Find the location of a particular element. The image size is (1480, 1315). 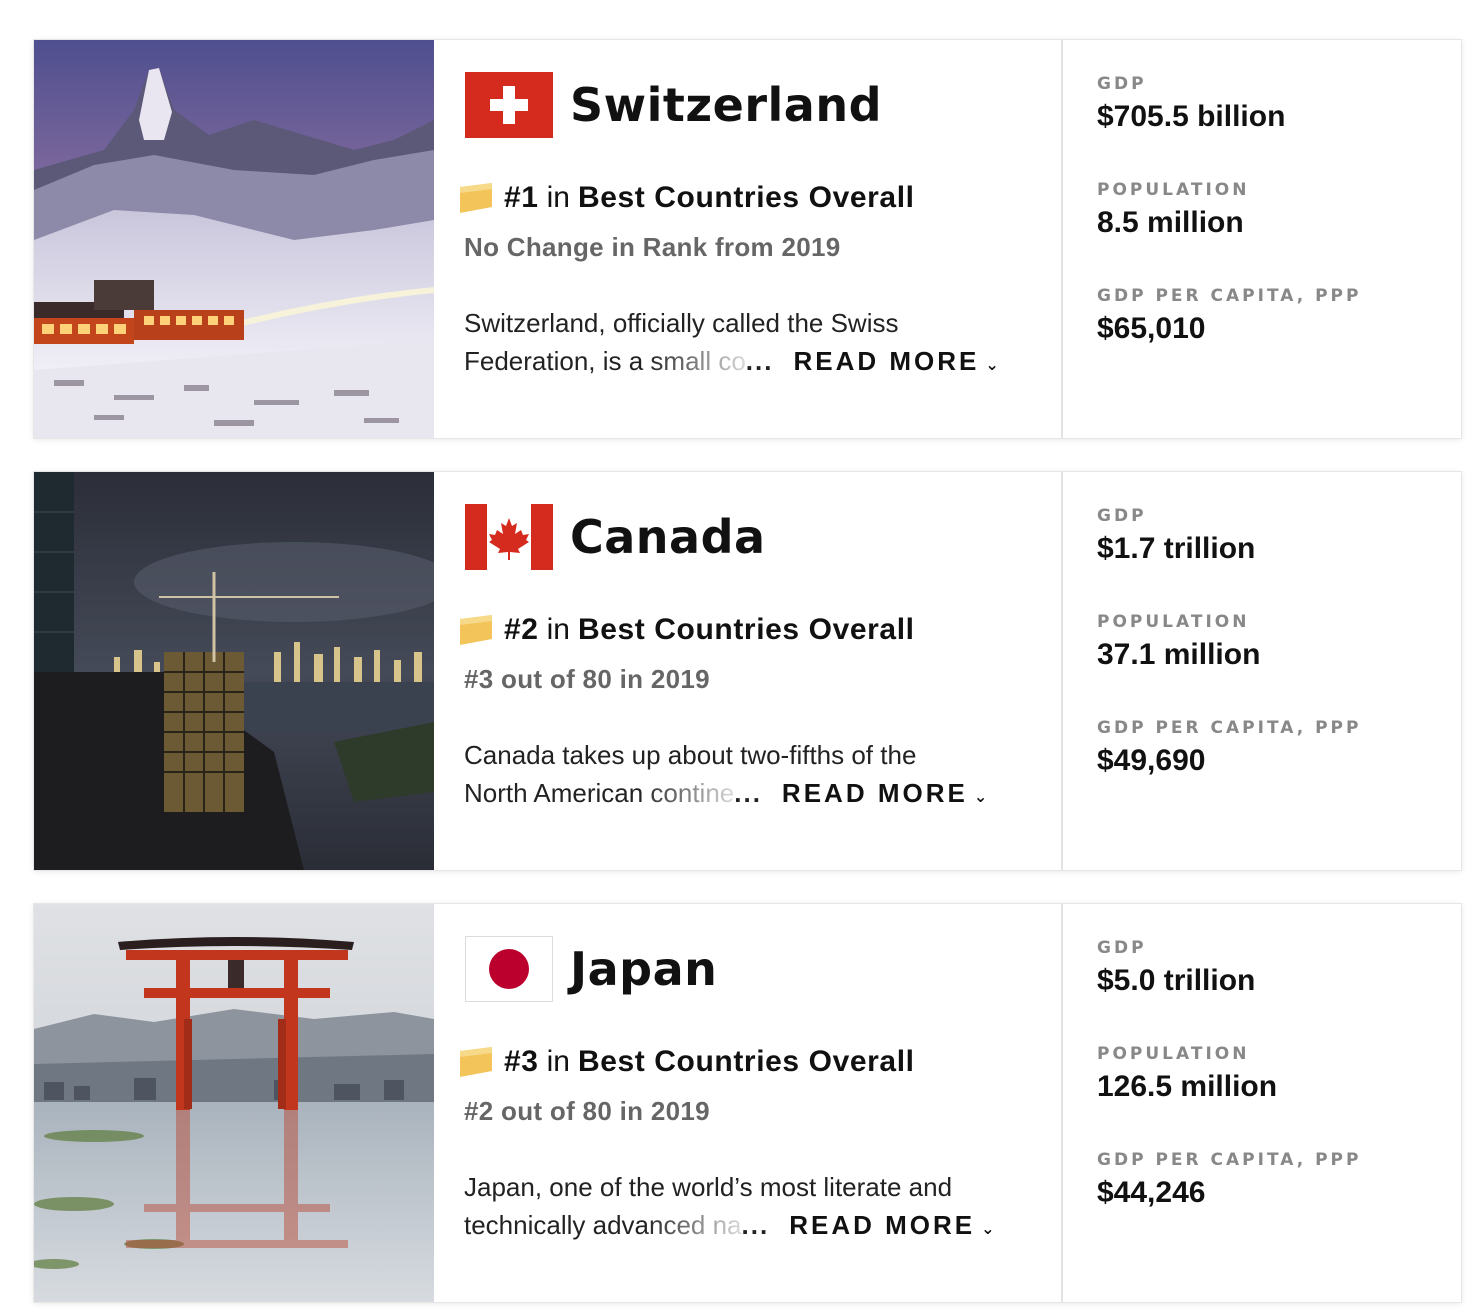

description-line-2: North American contine is located at coordinates (599, 793).